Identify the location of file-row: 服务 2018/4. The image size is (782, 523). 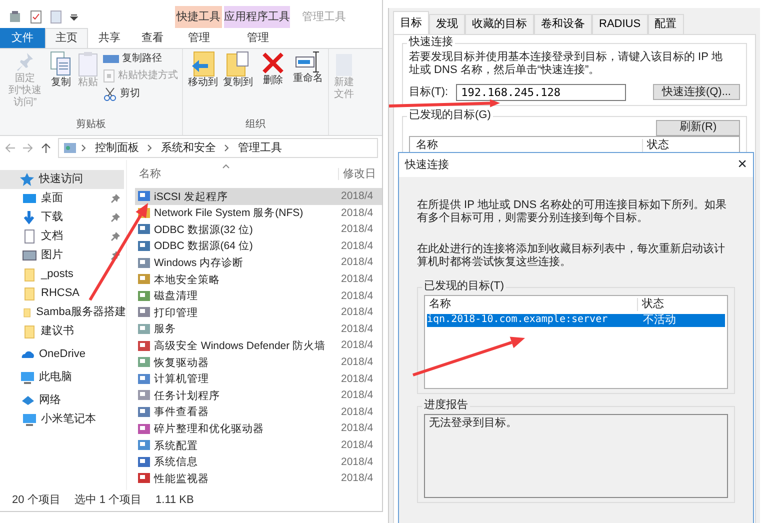
(258, 329).